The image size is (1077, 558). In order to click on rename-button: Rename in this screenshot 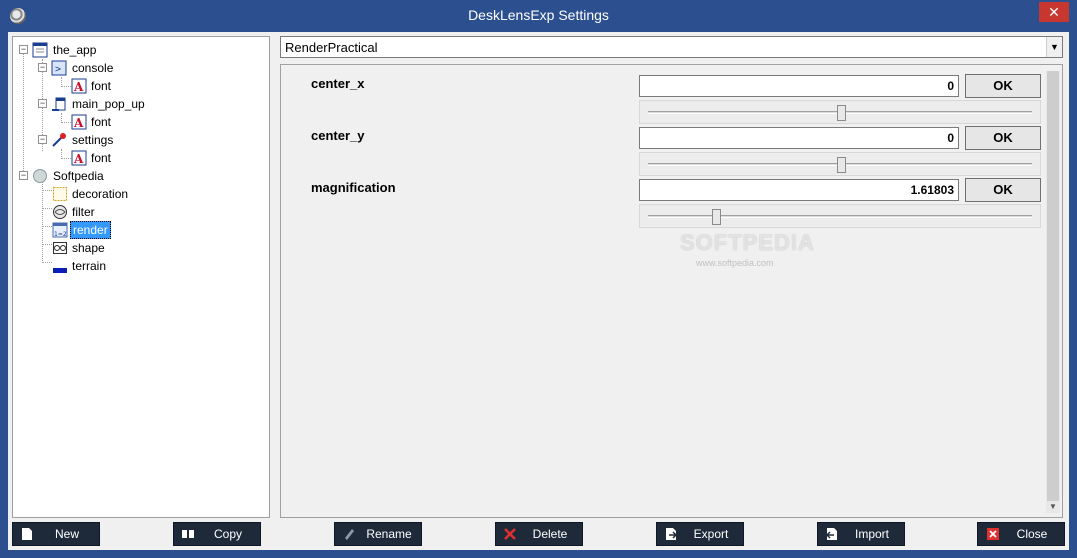, I will do `click(378, 534)`.